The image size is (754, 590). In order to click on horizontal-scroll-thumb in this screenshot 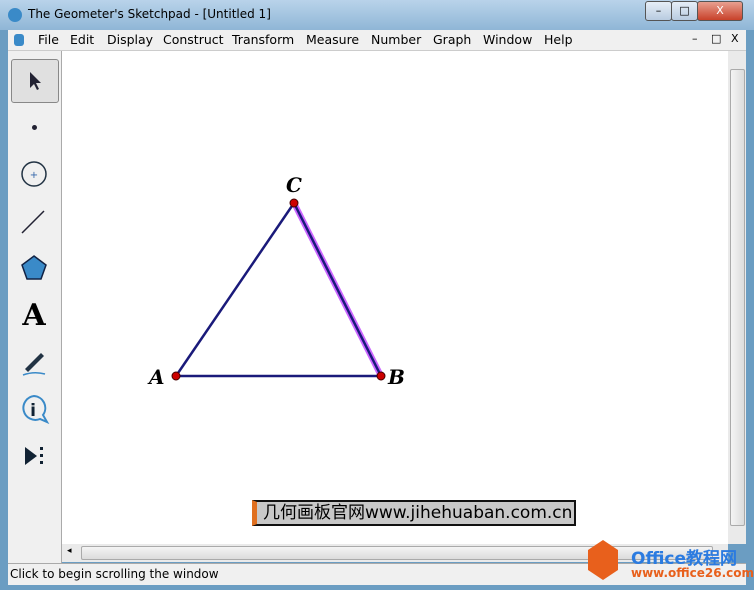, I will do `click(397, 553)`.